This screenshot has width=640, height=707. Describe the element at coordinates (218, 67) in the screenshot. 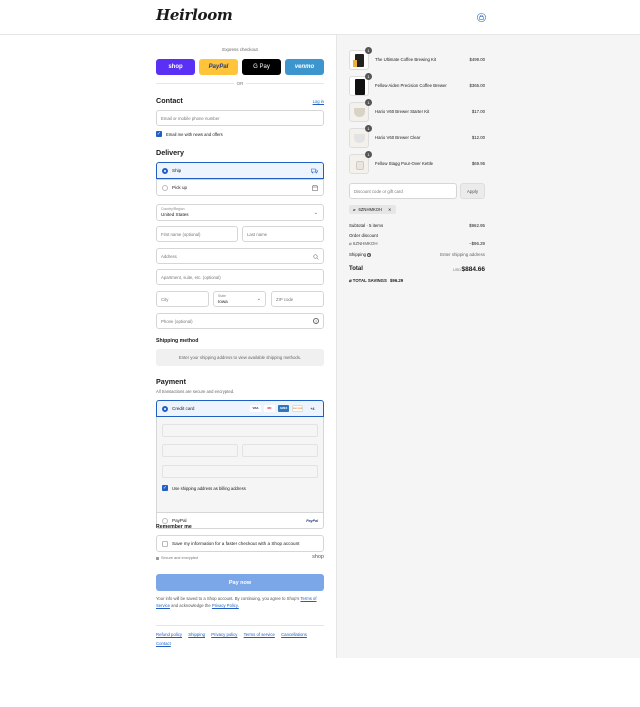

I see `paypal-button: PayPal` at that location.